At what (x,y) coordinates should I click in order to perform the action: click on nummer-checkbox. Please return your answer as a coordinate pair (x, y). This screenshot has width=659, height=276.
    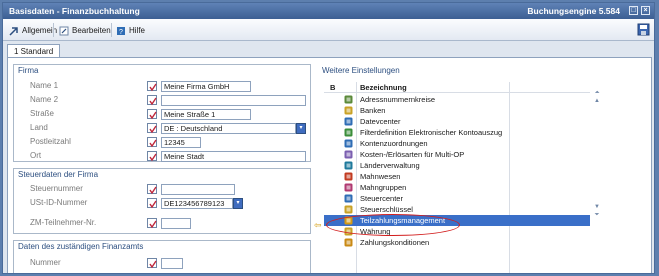
    Looking at the image, I should click on (152, 263).